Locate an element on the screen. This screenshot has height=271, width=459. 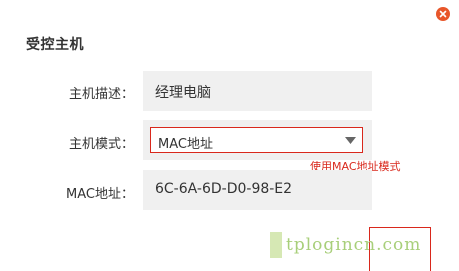
watermark-text: tplogincn.com is located at coordinates (354, 245).